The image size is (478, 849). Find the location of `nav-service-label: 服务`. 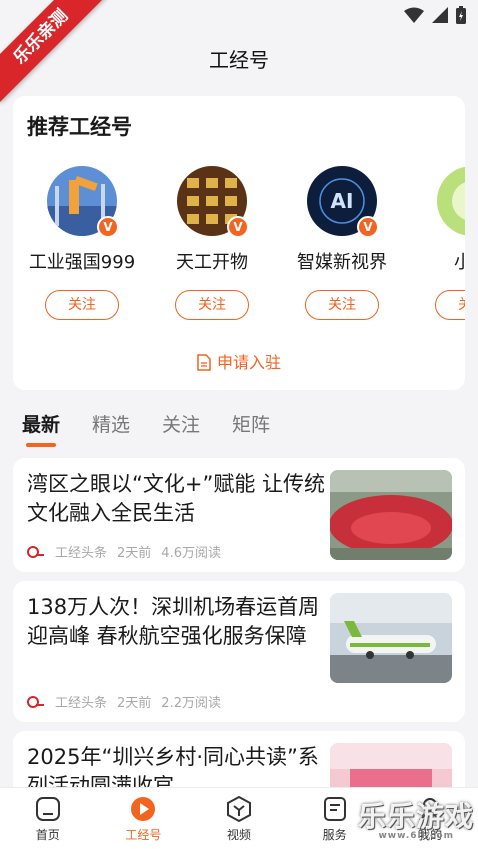

nav-service-label: 服务 is located at coordinates (334, 835).